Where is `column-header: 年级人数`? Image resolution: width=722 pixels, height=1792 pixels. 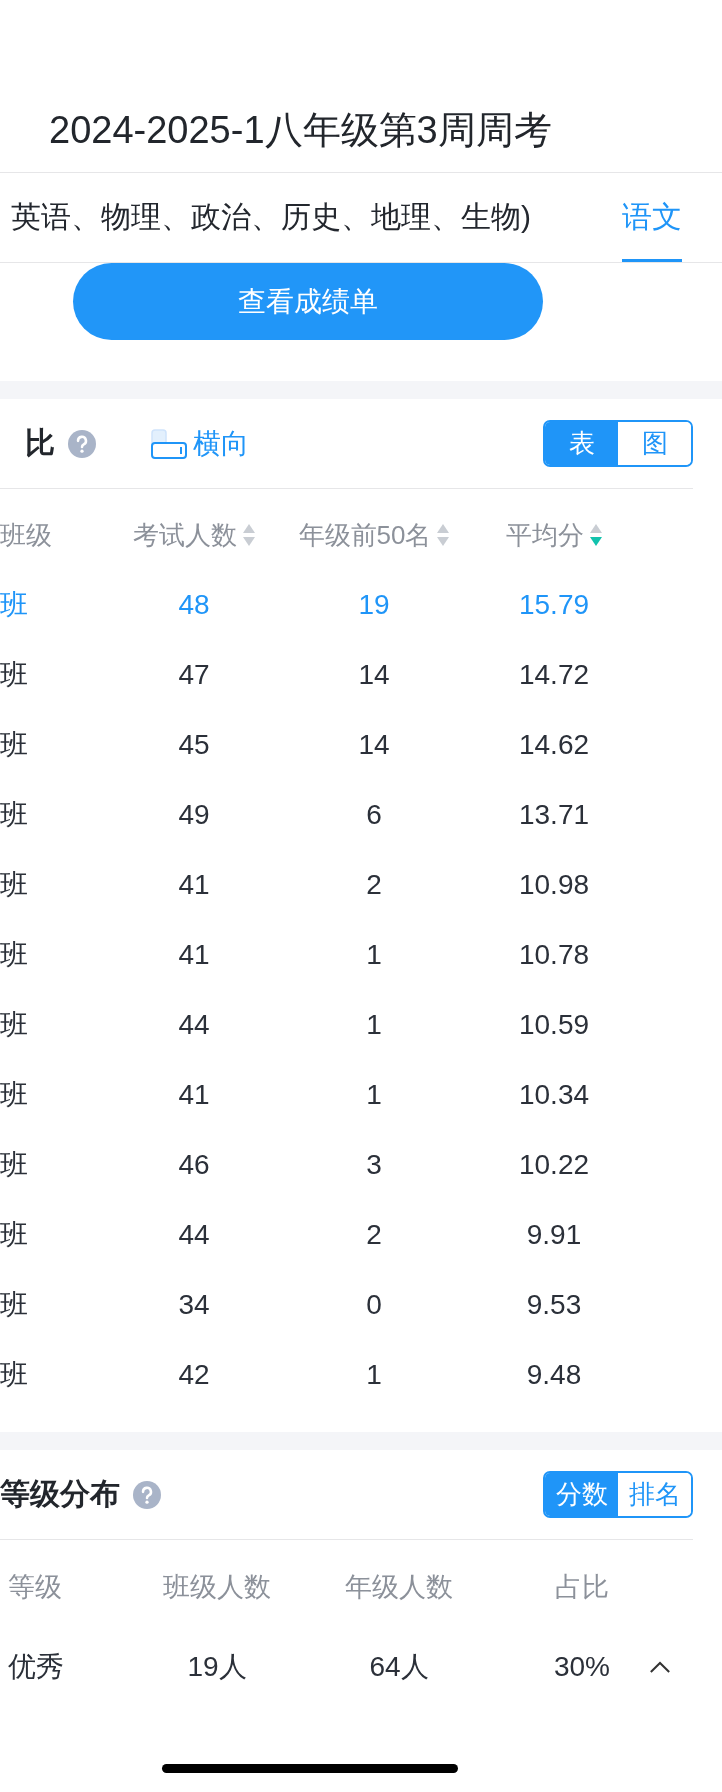 column-header: 年级人数 is located at coordinates (399, 1587).